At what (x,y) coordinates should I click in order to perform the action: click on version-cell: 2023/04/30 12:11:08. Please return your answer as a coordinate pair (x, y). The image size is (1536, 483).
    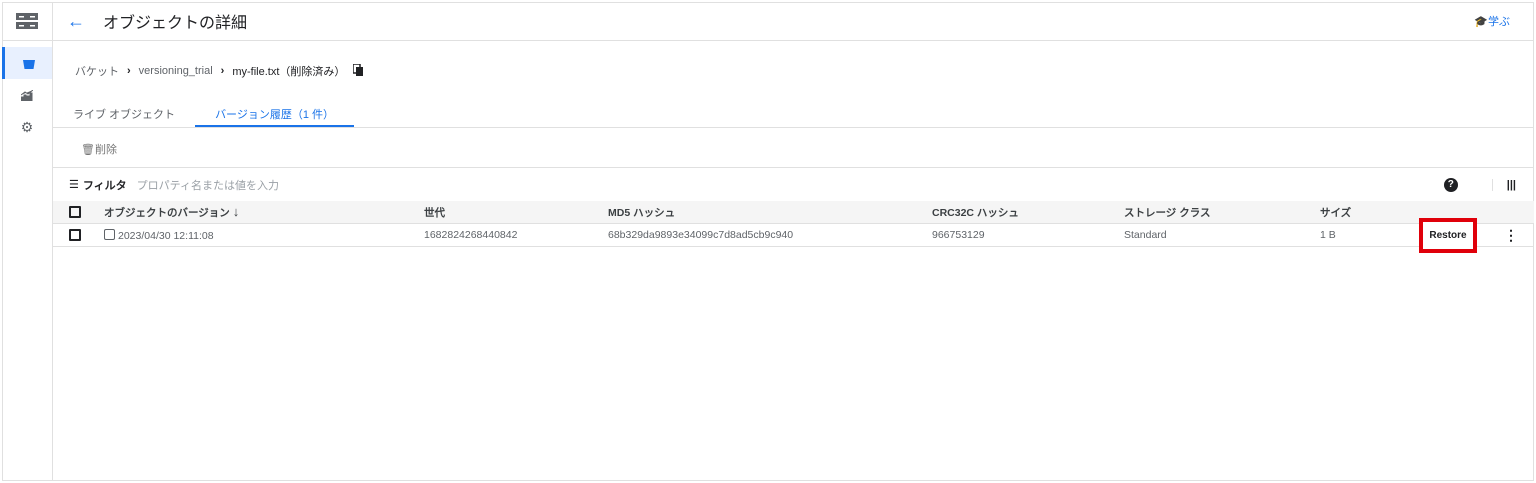
    Looking at the image, I should click on (159, 235).